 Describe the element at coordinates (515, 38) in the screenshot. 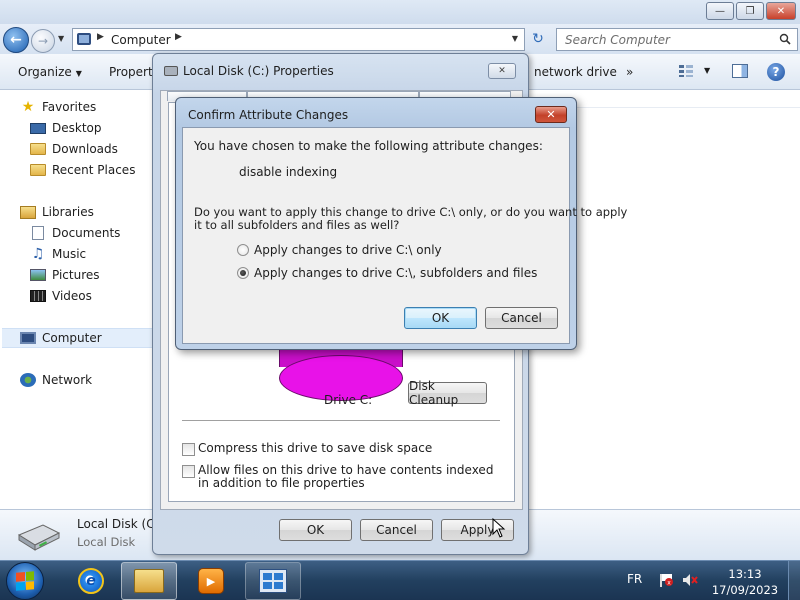

I see `address-dropdown-icon: ▼` at that location.